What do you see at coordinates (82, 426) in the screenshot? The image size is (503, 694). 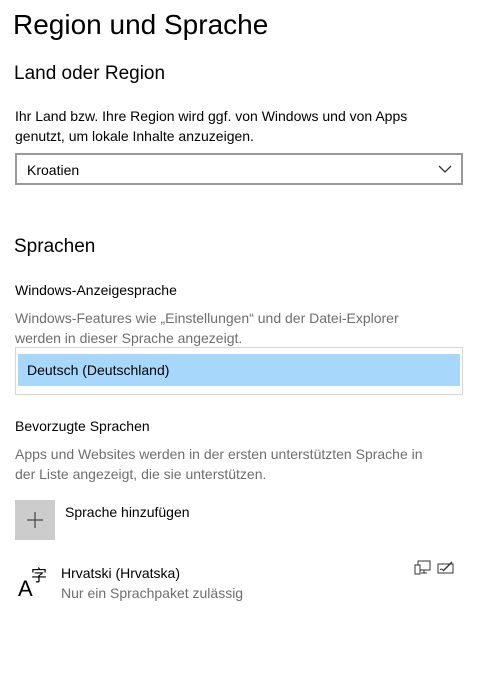 I see `preferred-languages-heading: Bevorzugte Sprachen` at bounding box center [82, 426].